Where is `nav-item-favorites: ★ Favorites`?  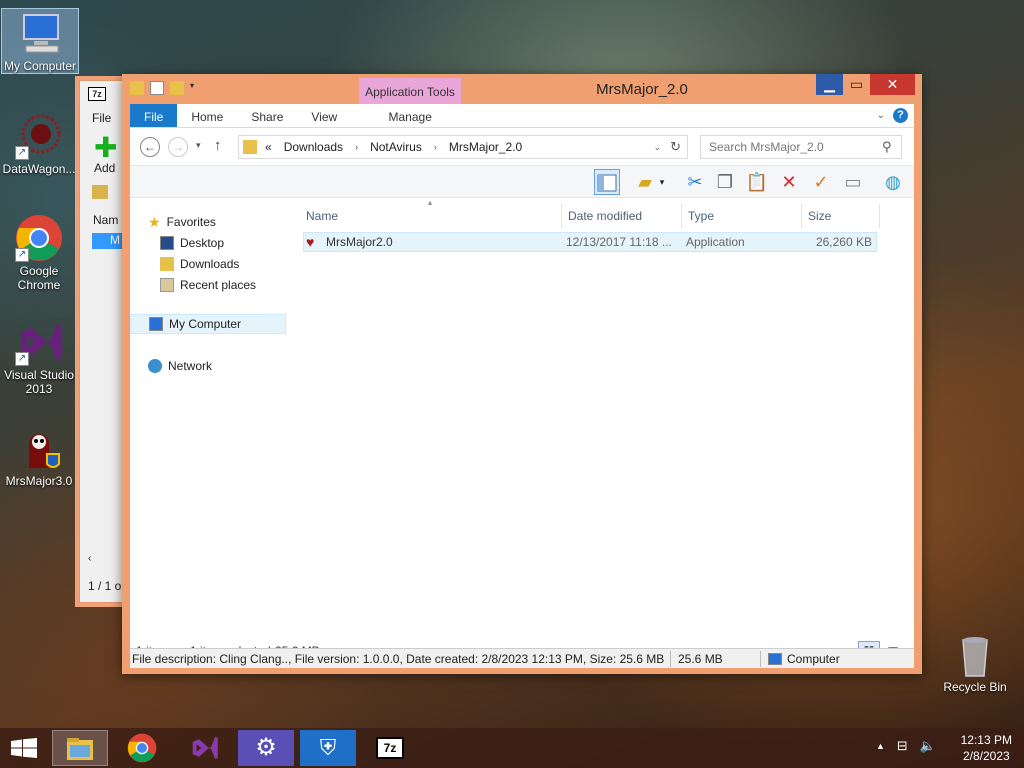 nav-item-favorites: ★ Favorites is located at coordinates (182, 222).